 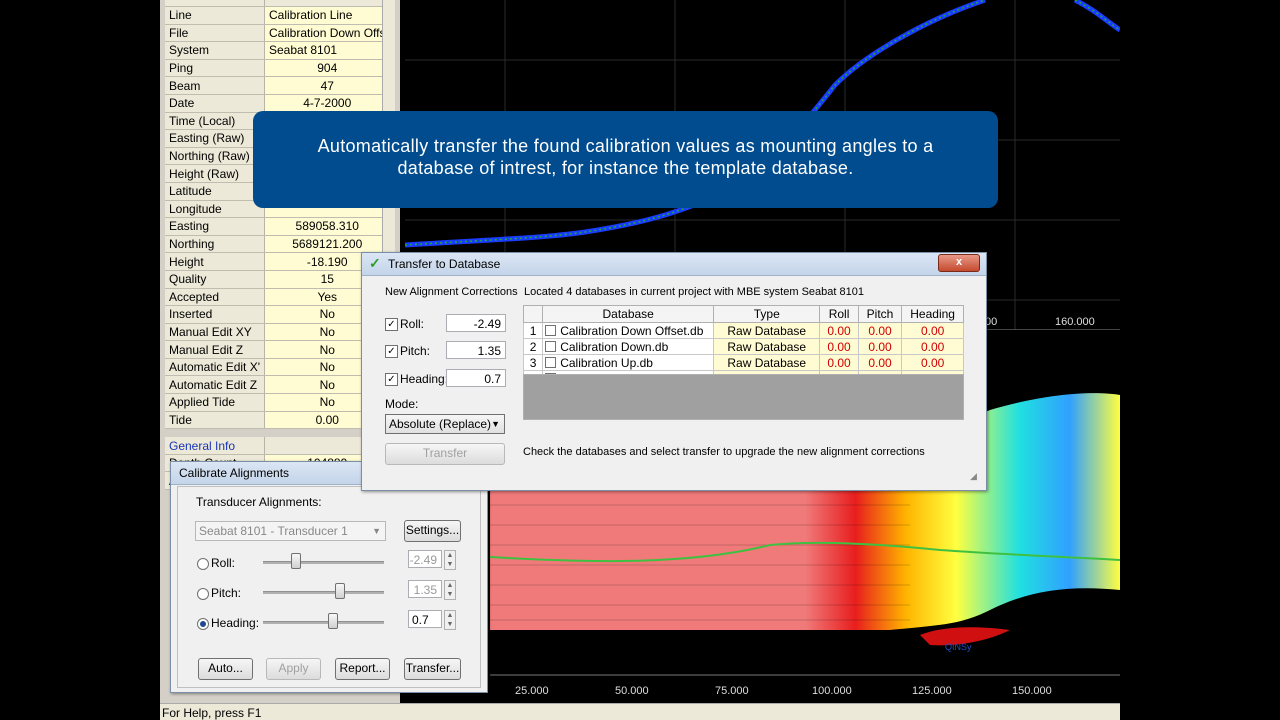 I want to click on point-info-row: Automatic Edit Z No, so click(x=278, y=385).